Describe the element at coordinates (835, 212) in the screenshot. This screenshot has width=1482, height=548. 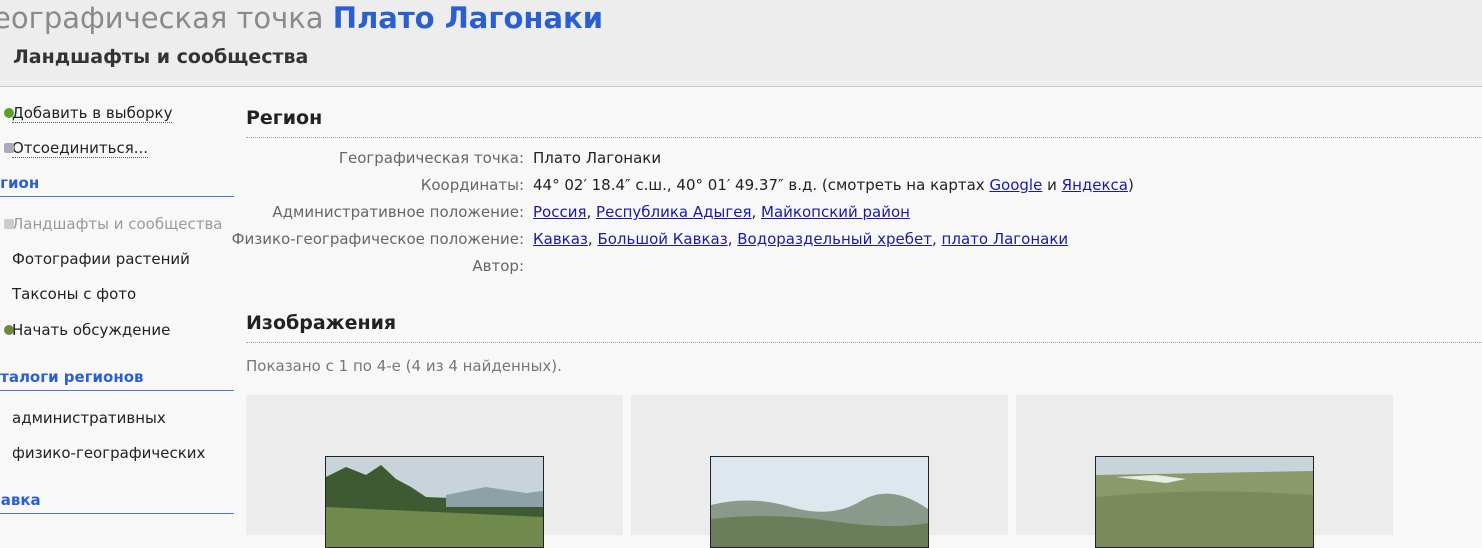
I see `admin-link-maykop: Майкопский район` at that location.